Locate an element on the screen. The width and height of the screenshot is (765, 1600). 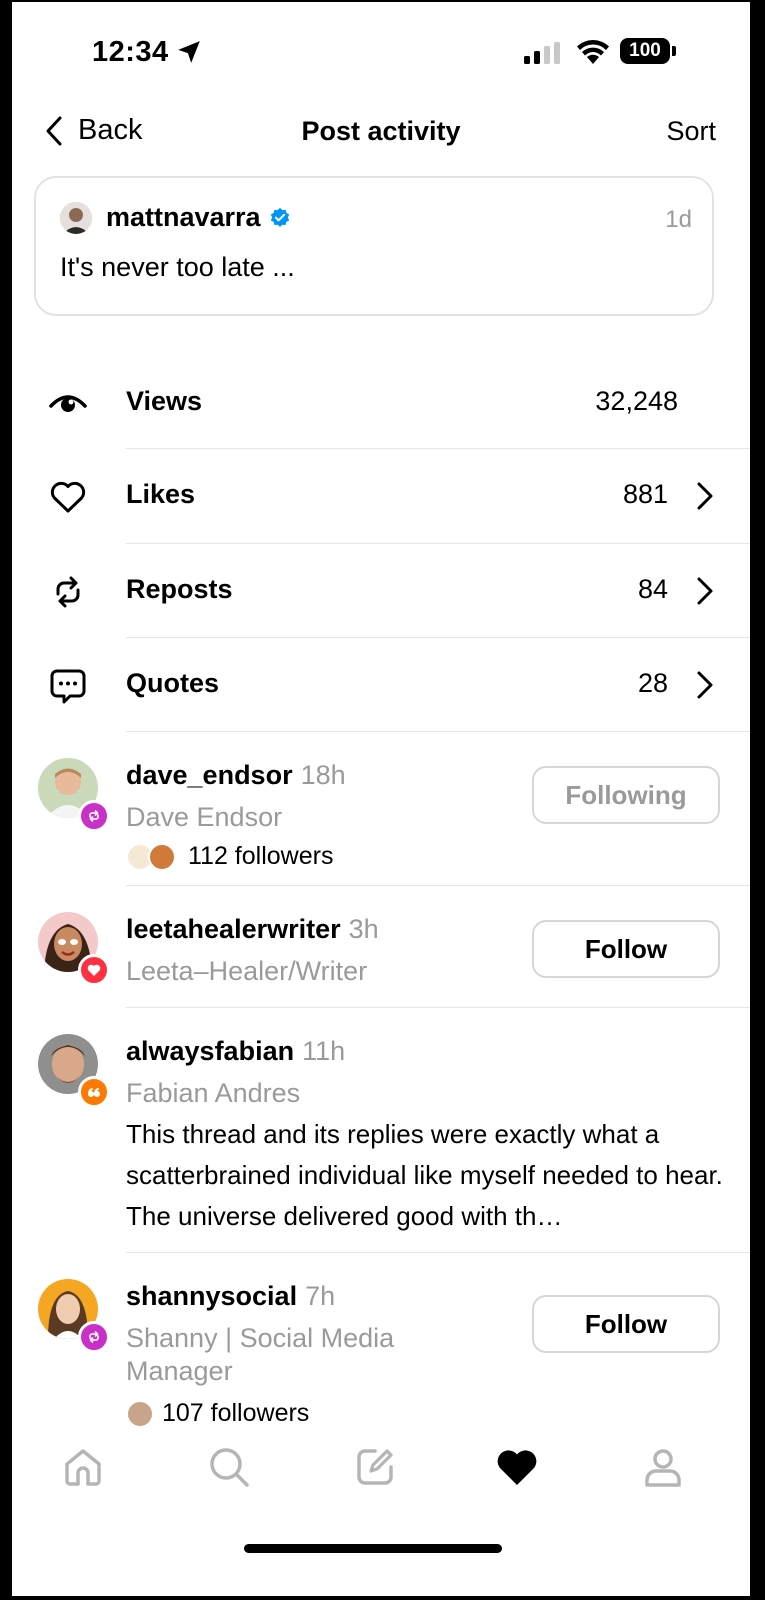
stat-label: Reposts is located at coordinates (179, 589).